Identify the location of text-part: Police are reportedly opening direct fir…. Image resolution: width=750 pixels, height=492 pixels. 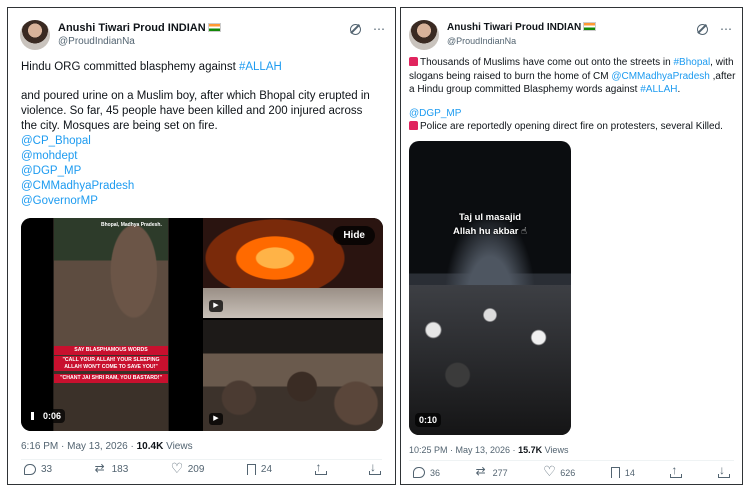
(571, 126).